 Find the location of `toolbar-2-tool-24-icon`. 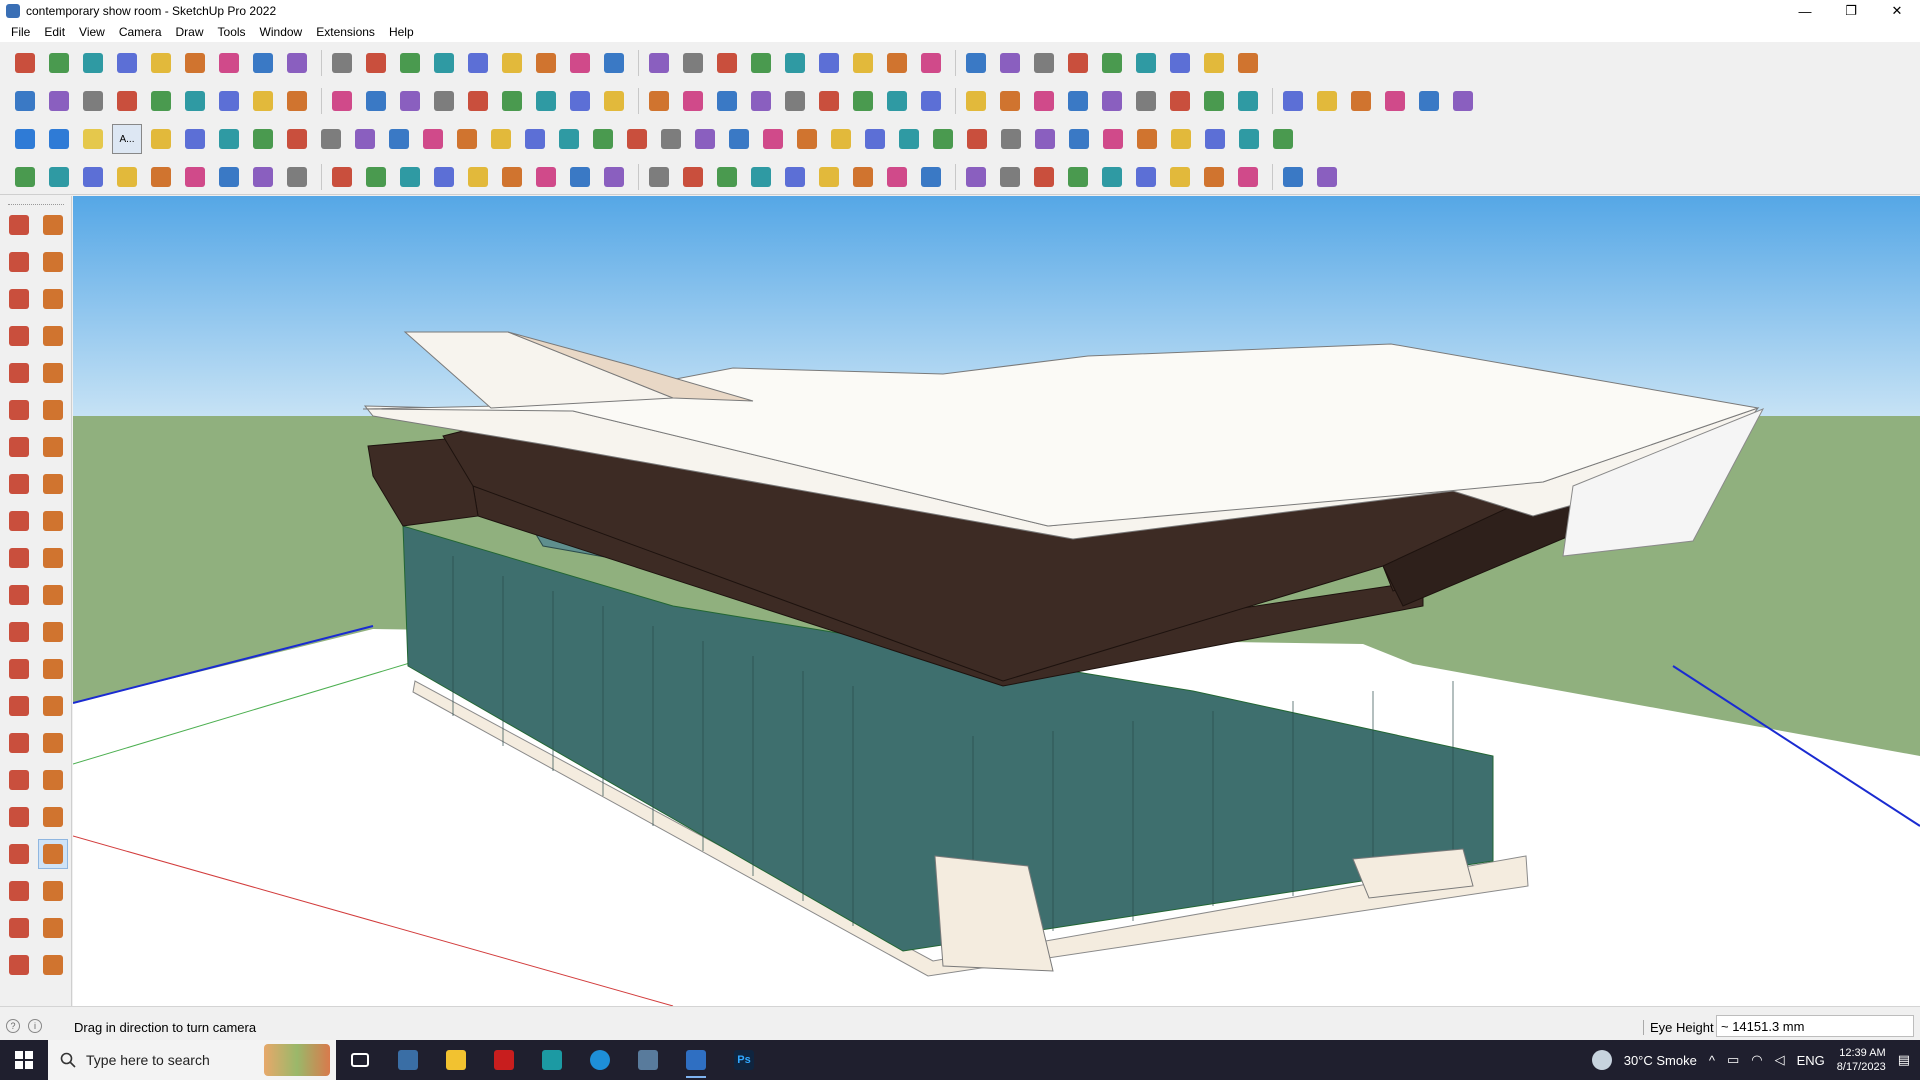

toolbar-2-tool-24-icon is located at coordinates (829, 101).